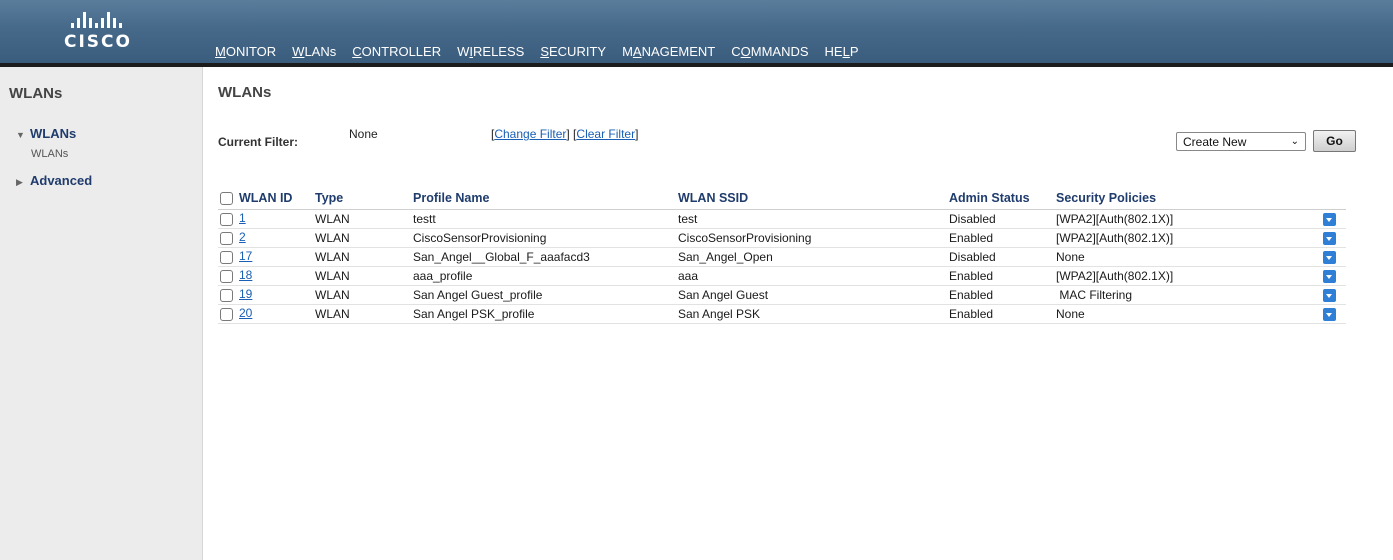  Describe the element at coordinates (530, 134) in the screenshot. I see `change-filter-link: Change Filter` at that location.